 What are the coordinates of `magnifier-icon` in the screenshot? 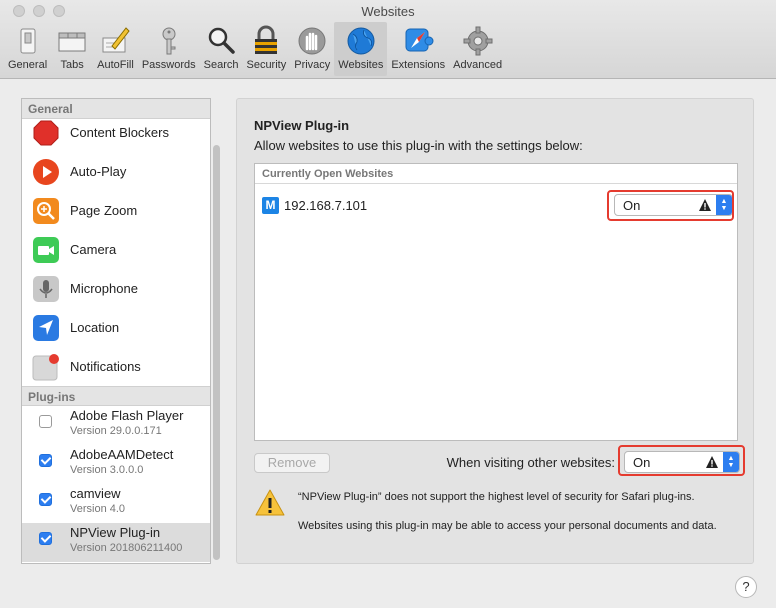 It's located at (221, 40).